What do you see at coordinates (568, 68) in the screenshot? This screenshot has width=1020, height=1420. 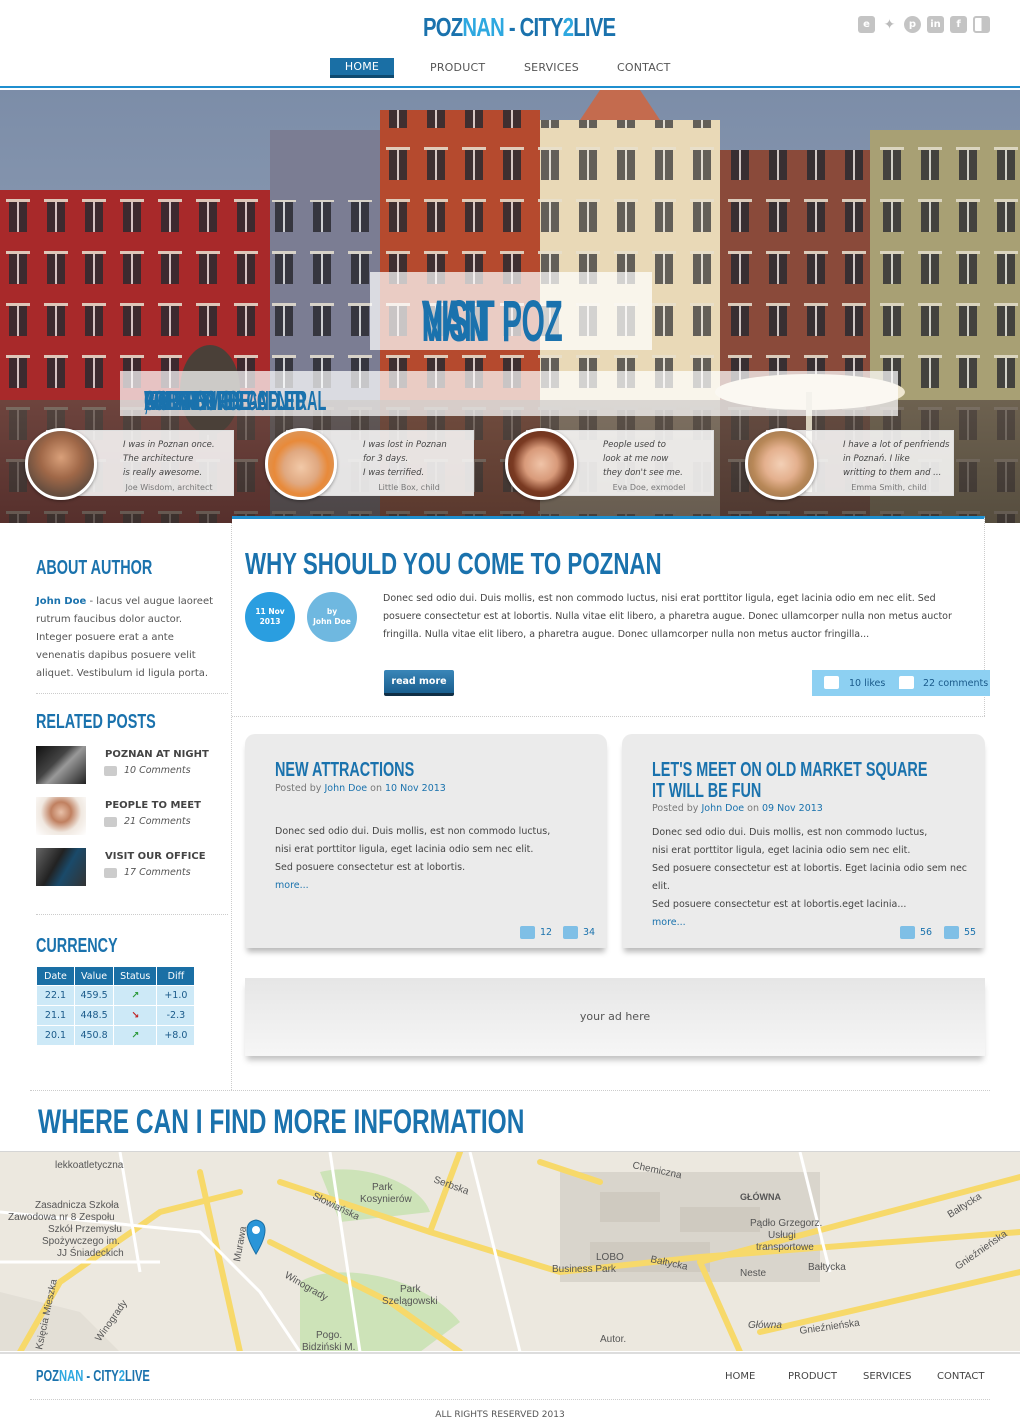 I see `nav-services: SERVICES` at bounding box center [568, 68].